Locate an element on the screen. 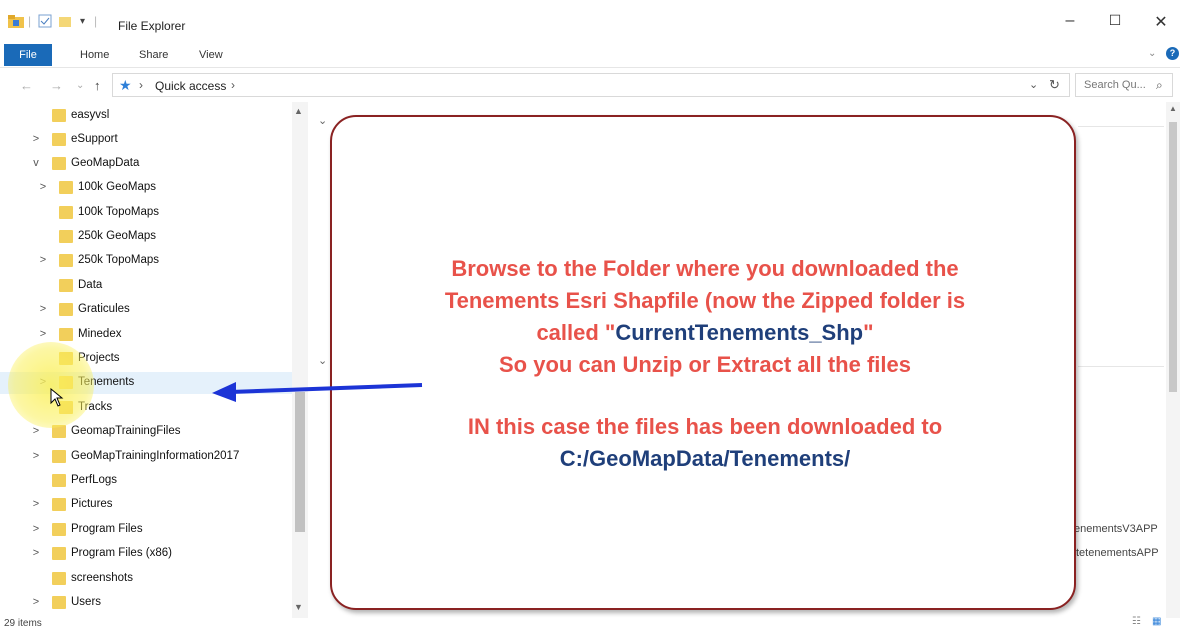 This screenshot has height=630, width=1180. scroll-down-icon: ▼ is located at coordinates (298, 607).